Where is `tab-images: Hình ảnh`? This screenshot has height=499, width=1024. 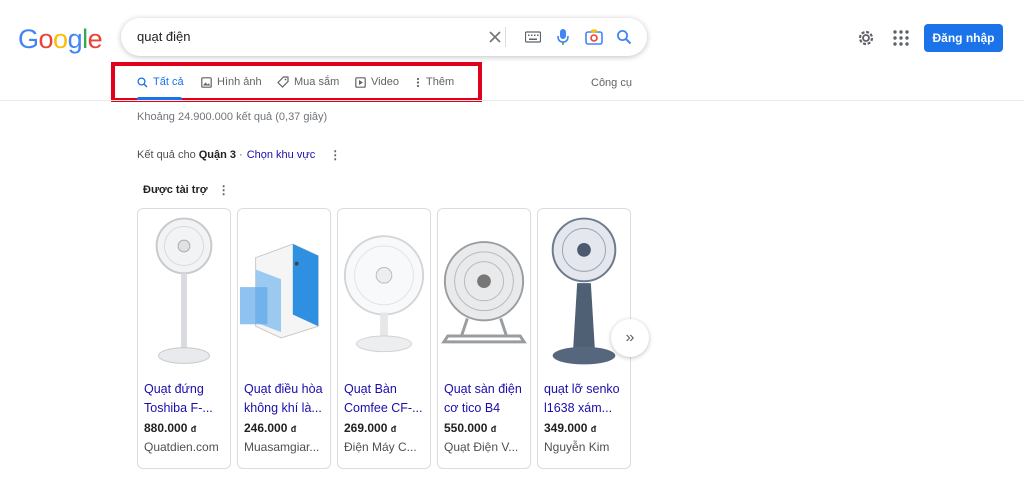
tab-images: Hình ảnh is located at coordinates (231, 82).